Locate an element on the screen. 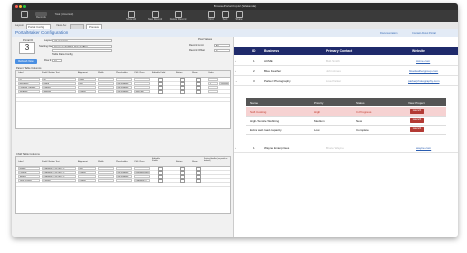  record-offset-label: Record Offset is located at coordinates (197, 50).